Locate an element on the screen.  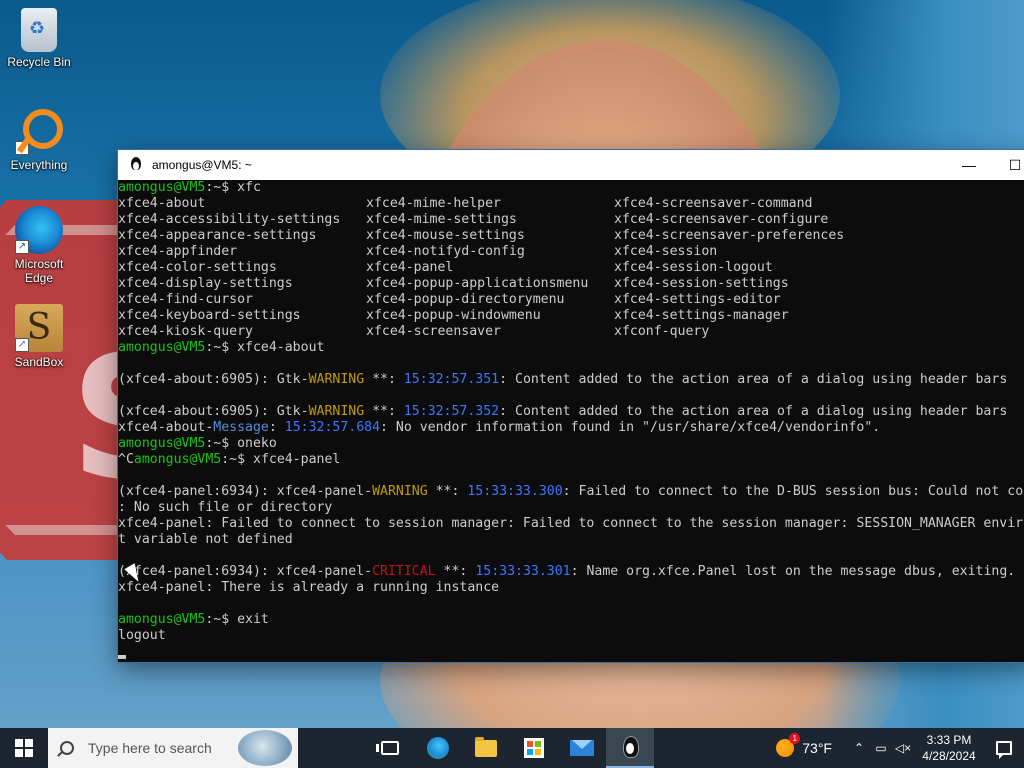
terminal-line: amongus@VM5:~$ exit is located at coordinates (193, 619).